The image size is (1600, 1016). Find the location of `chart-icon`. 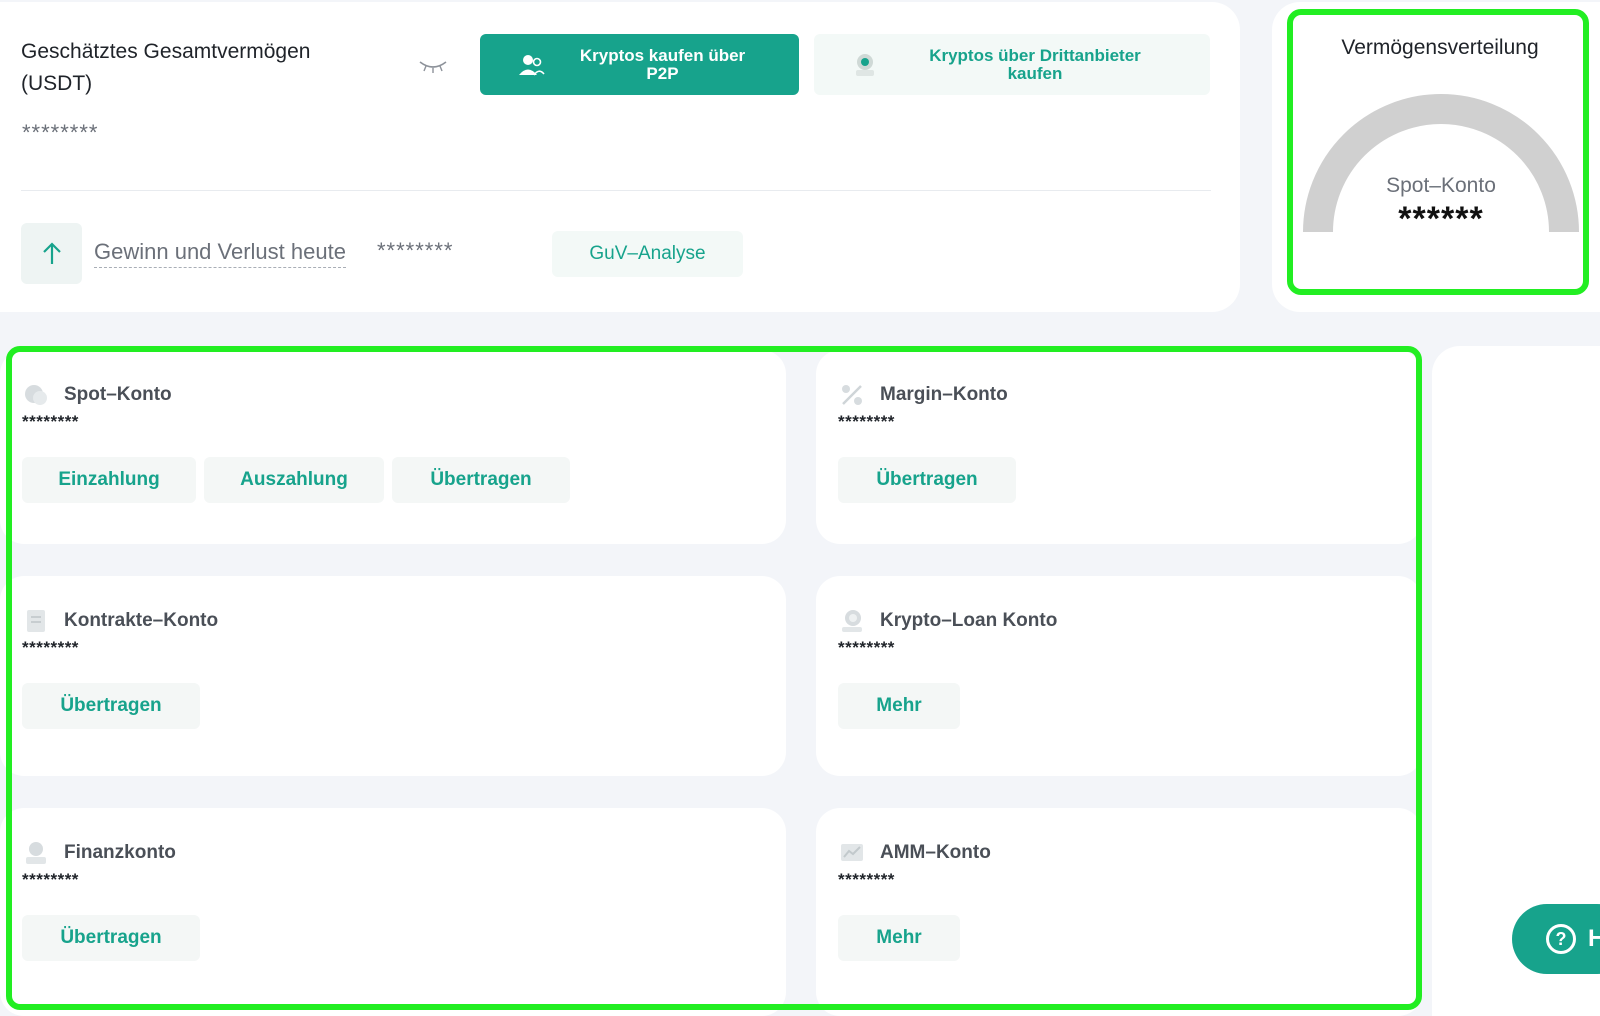

chart-icon is located at coordinates (852, 852).